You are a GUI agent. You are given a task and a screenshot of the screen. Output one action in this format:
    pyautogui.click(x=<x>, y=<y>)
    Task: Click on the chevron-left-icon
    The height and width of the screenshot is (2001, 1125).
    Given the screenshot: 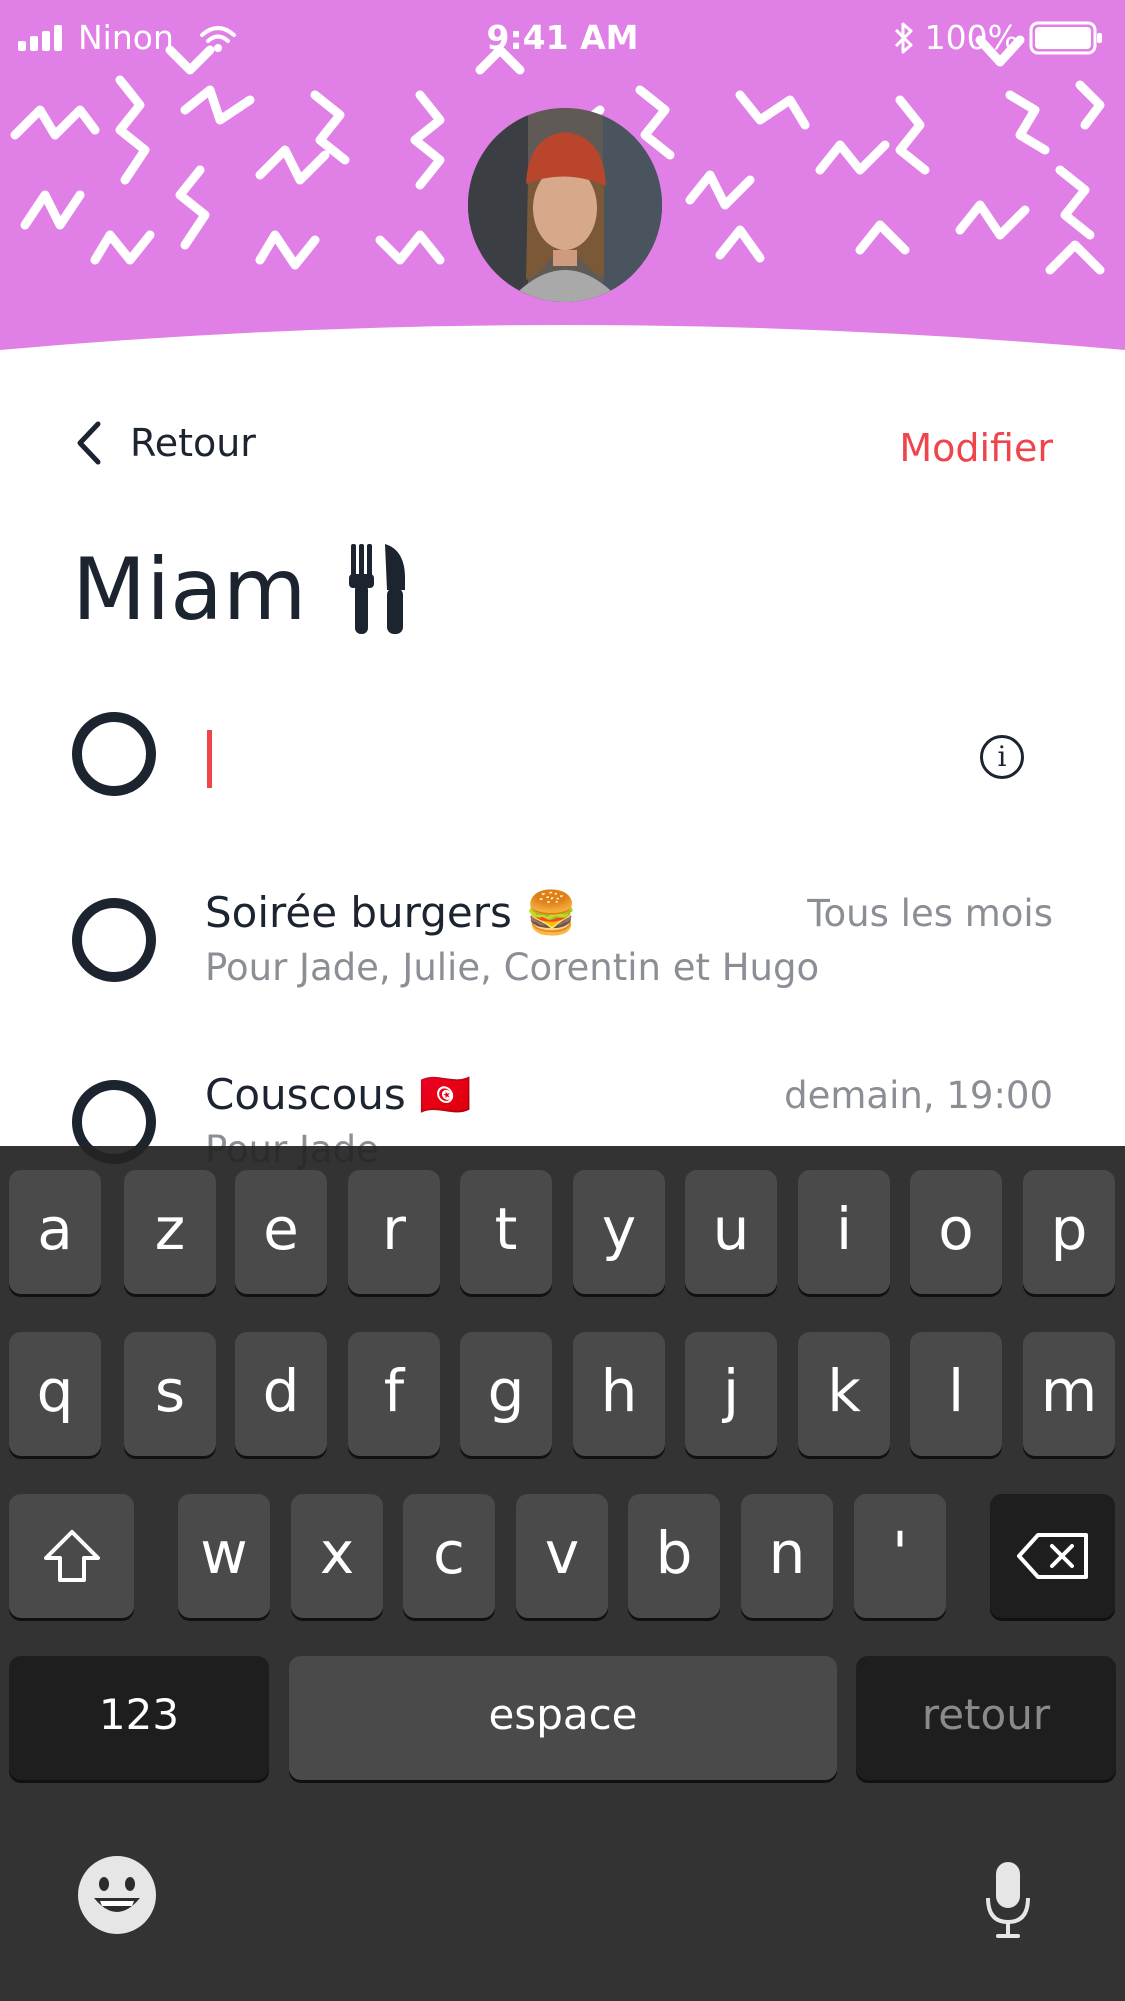 What is the action you would take?
    pyautogui.click(x=89, y=443)
    